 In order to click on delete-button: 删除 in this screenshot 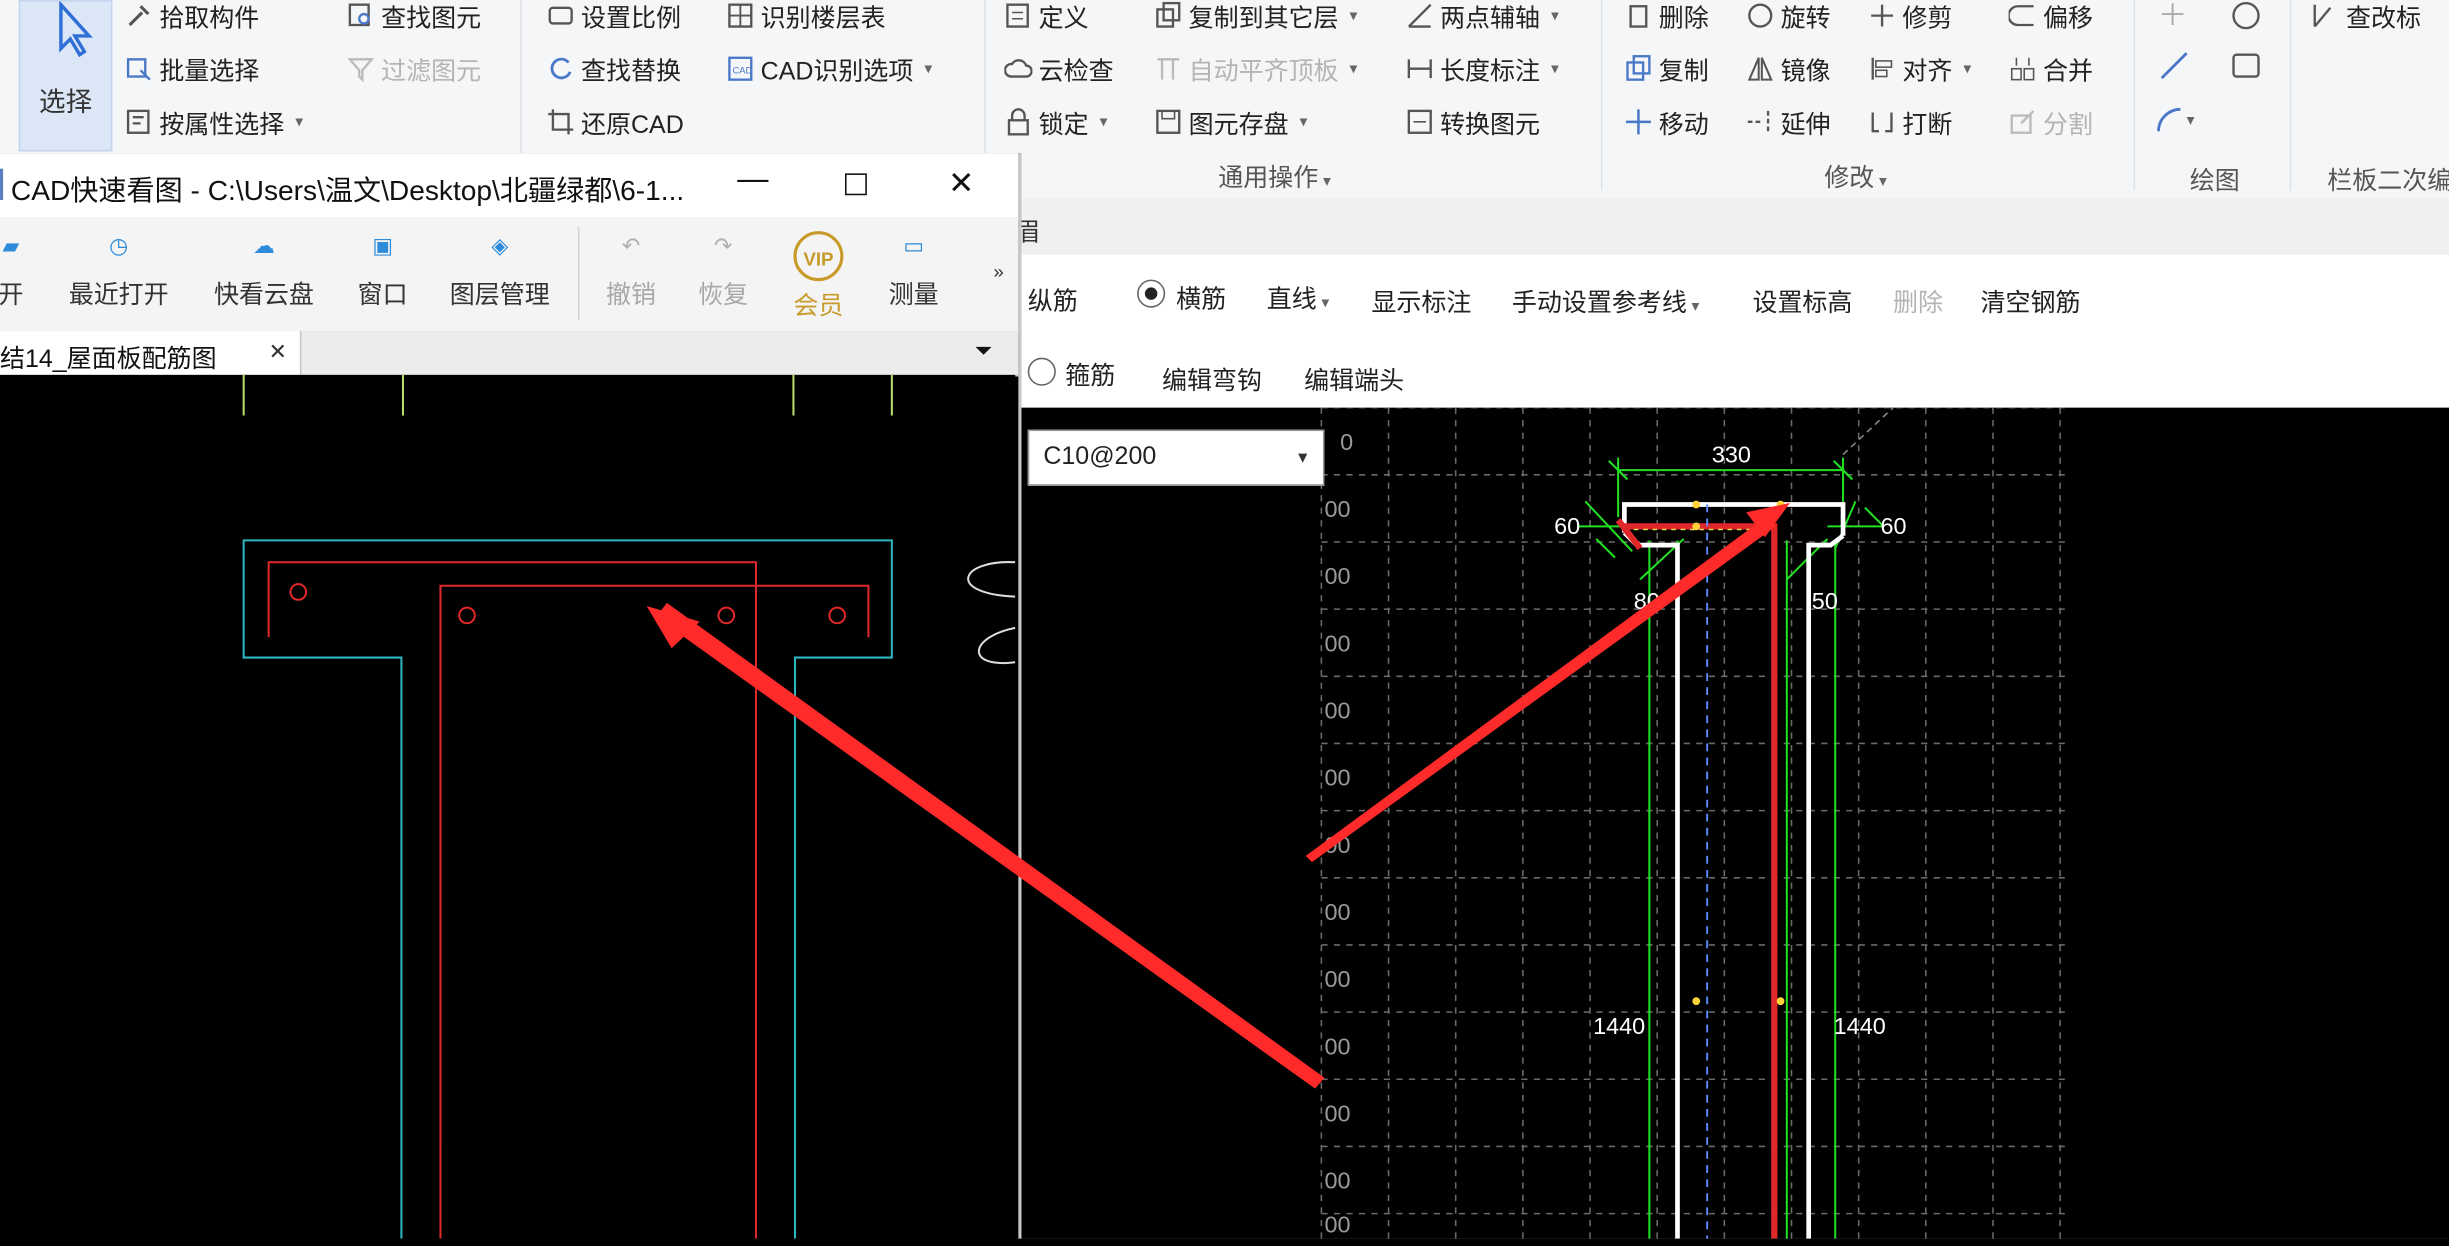, I will do `click(1666, 17)`.